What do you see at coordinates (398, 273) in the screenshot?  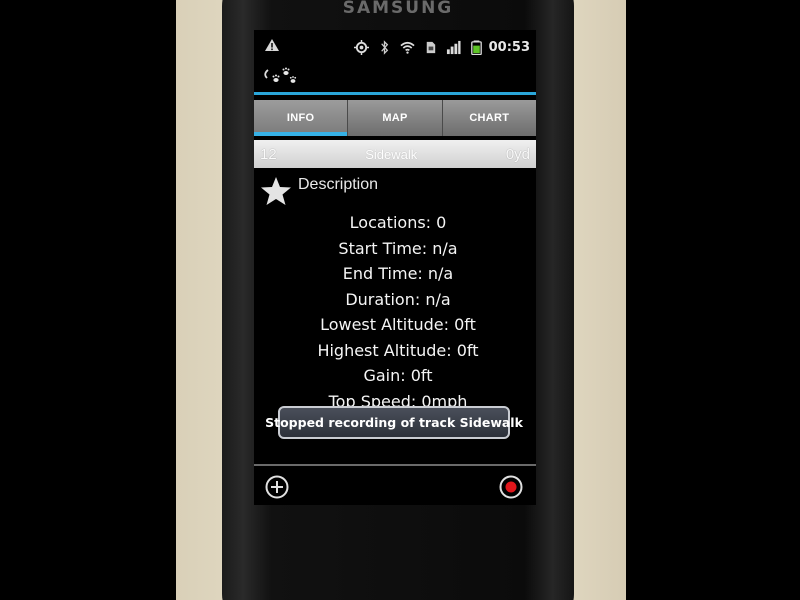 I see `stat-end-time: End Time: n/a` at bounding box center [398, 273].